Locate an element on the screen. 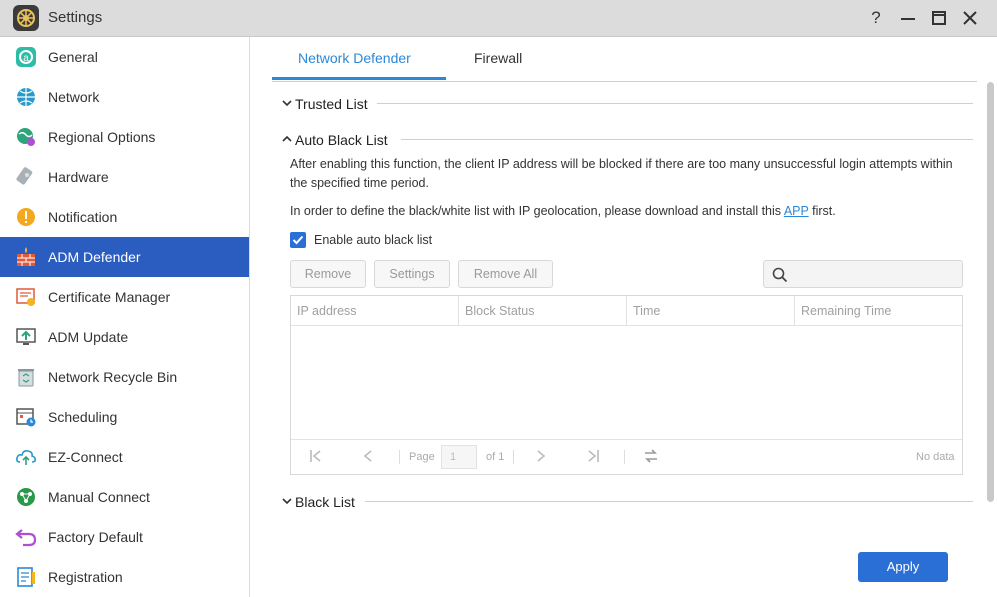 The image size is (997, 597). sidebar-item-regional-options: Regional Options is located at coordinates (124, 137).